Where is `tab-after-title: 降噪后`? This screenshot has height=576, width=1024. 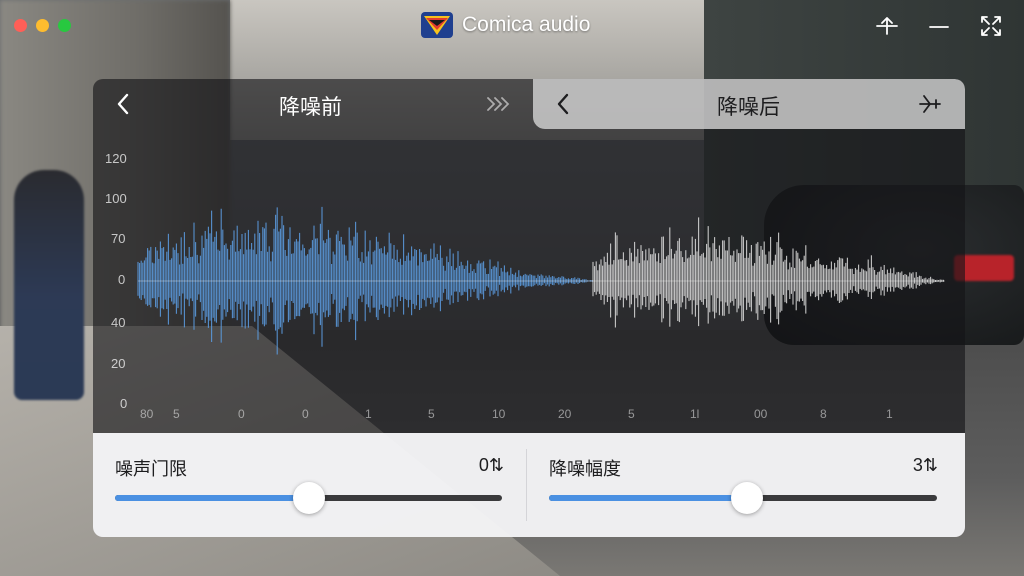 tab-after-title: 降噪后 is located at coordinates (748, 107).